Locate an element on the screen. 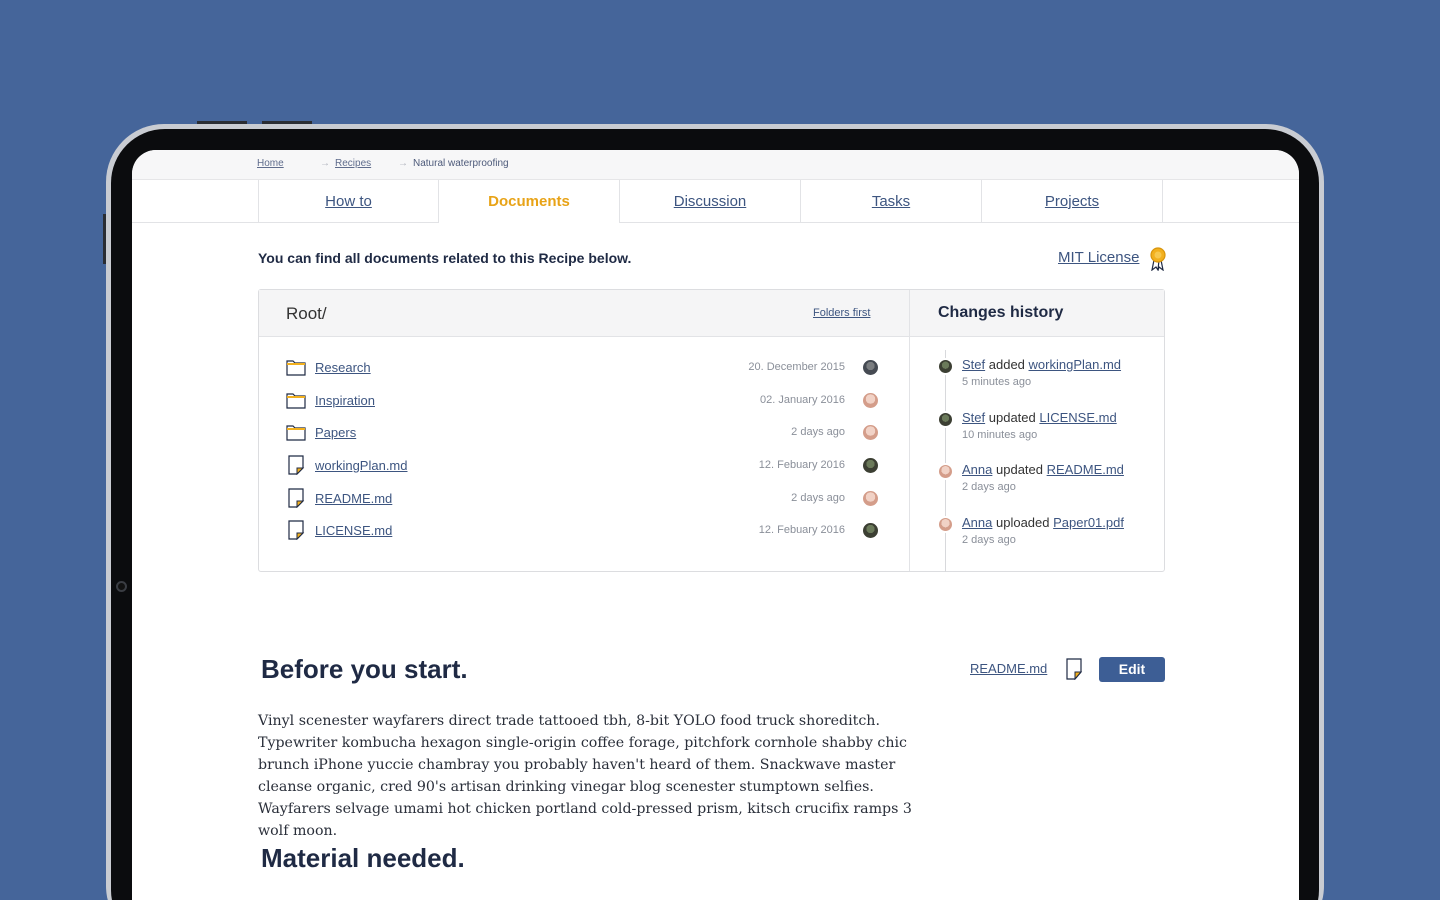 The width and height of the screenshot is (1440, 900). list-item: Inspiration 02. January 2016 is located at coordinates (584, 403).